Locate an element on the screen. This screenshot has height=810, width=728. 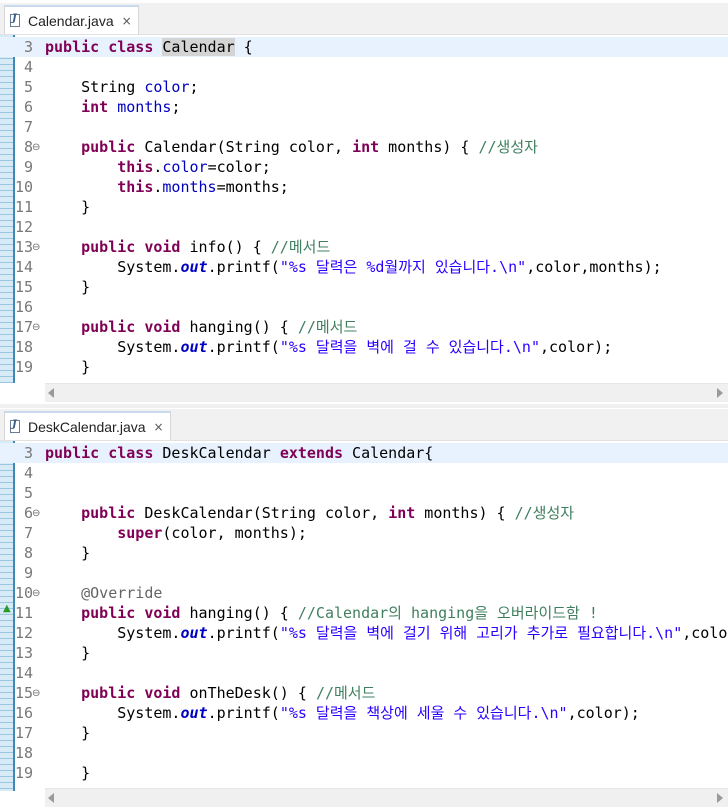
line-number: 17 is located at coordinates (23, 327).